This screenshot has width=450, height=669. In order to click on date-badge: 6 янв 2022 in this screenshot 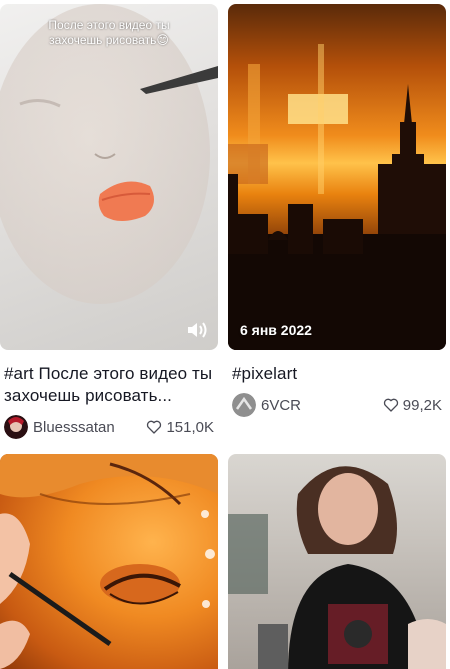, I will do `click(276, 330)`.